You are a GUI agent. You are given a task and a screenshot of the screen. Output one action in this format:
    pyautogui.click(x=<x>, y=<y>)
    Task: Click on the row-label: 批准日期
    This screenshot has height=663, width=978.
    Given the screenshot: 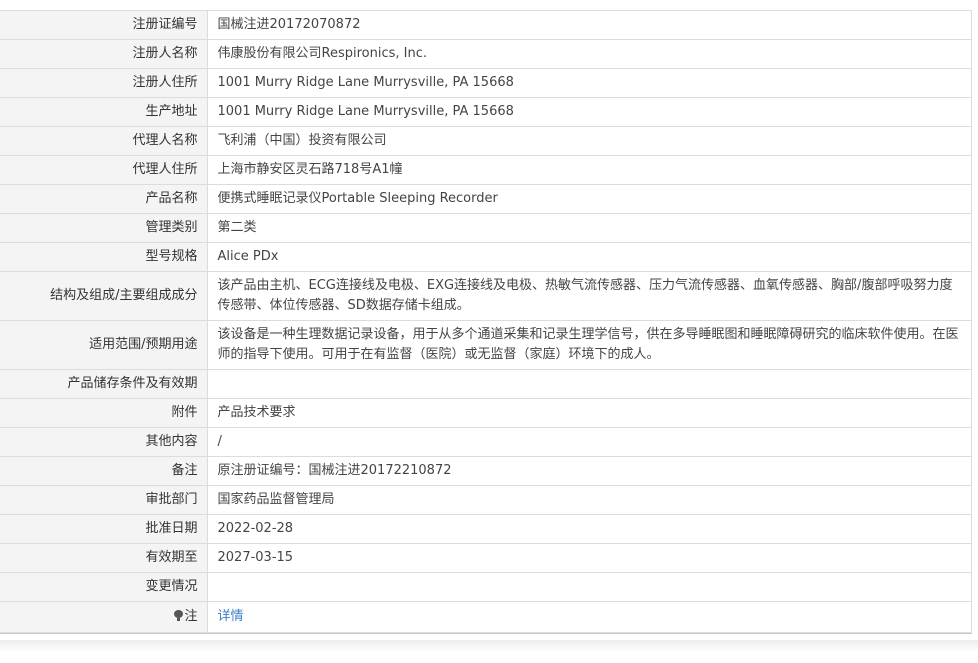 What is the action you would take?
    pyautogui.click(x=104, y=529)
    